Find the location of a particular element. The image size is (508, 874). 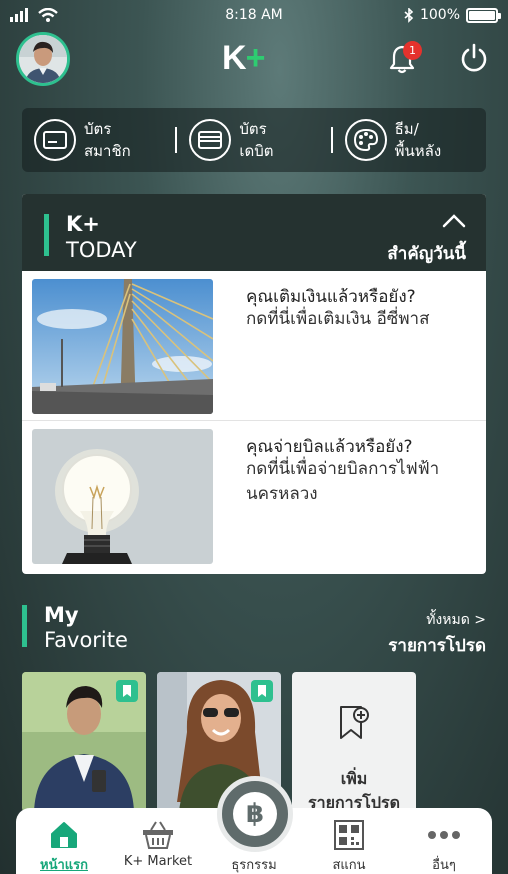

quick-action-debit-card: บัตร เดบิต is located at coordinates (253, 140).